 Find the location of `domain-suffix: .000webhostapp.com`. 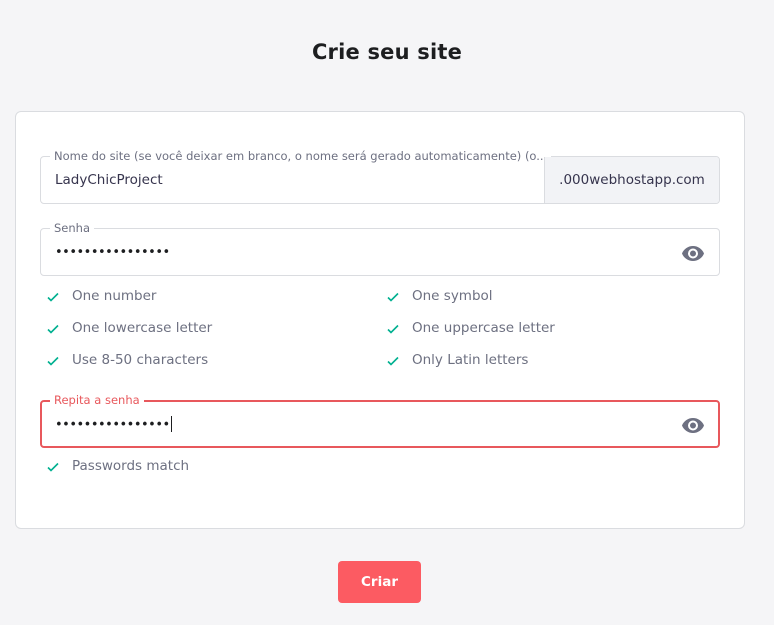

domain-suffix: .000webhostapp.com is located at coordinates (631, 180).